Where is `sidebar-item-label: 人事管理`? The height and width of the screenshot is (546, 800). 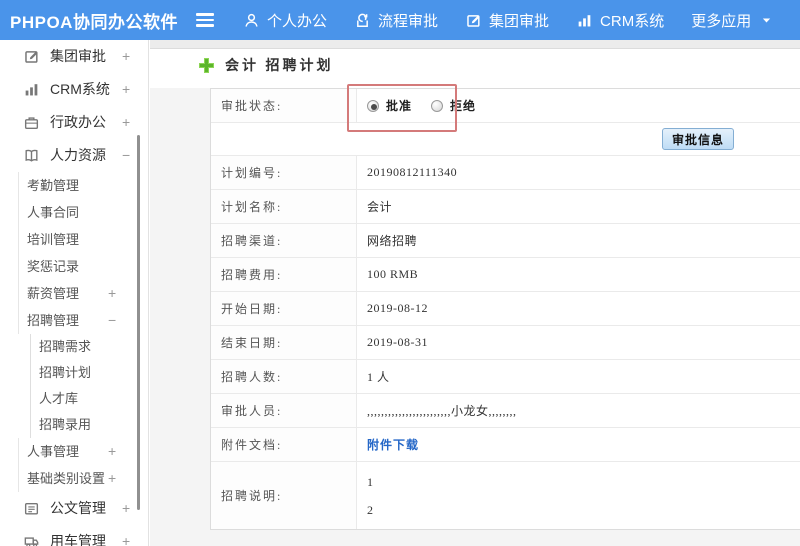
sidebar-item-label: 人事管理 is located at coordinates (53, 451).